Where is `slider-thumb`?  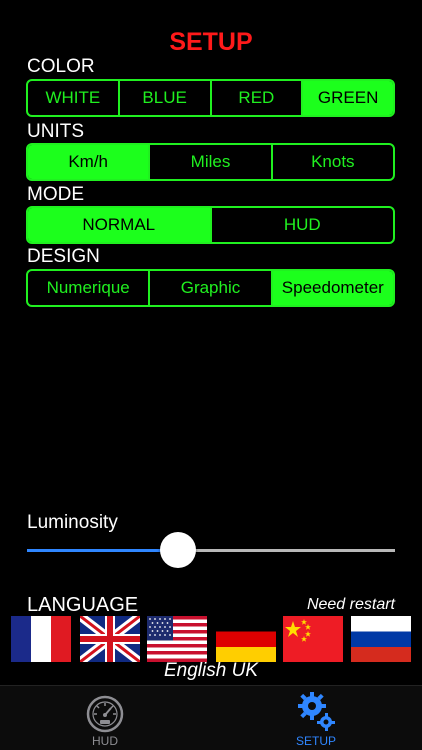
slider-thumb is located at coordinates (178, 550).